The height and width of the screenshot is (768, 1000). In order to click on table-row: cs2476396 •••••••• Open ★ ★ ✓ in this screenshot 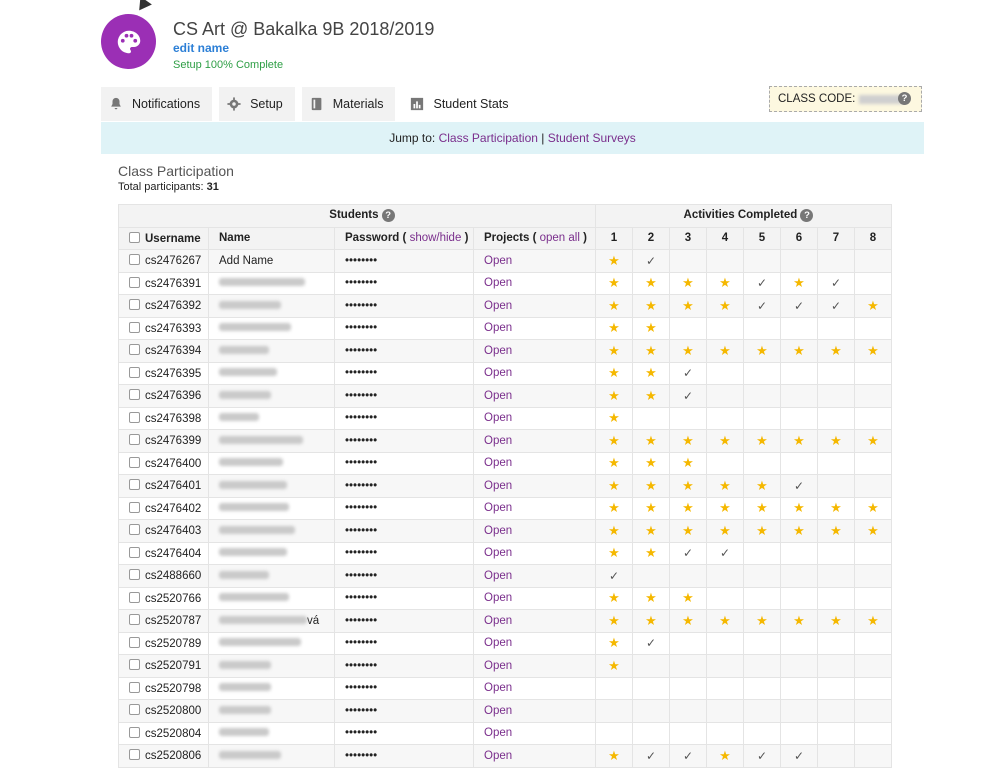, I will do `click(505, 396)`.